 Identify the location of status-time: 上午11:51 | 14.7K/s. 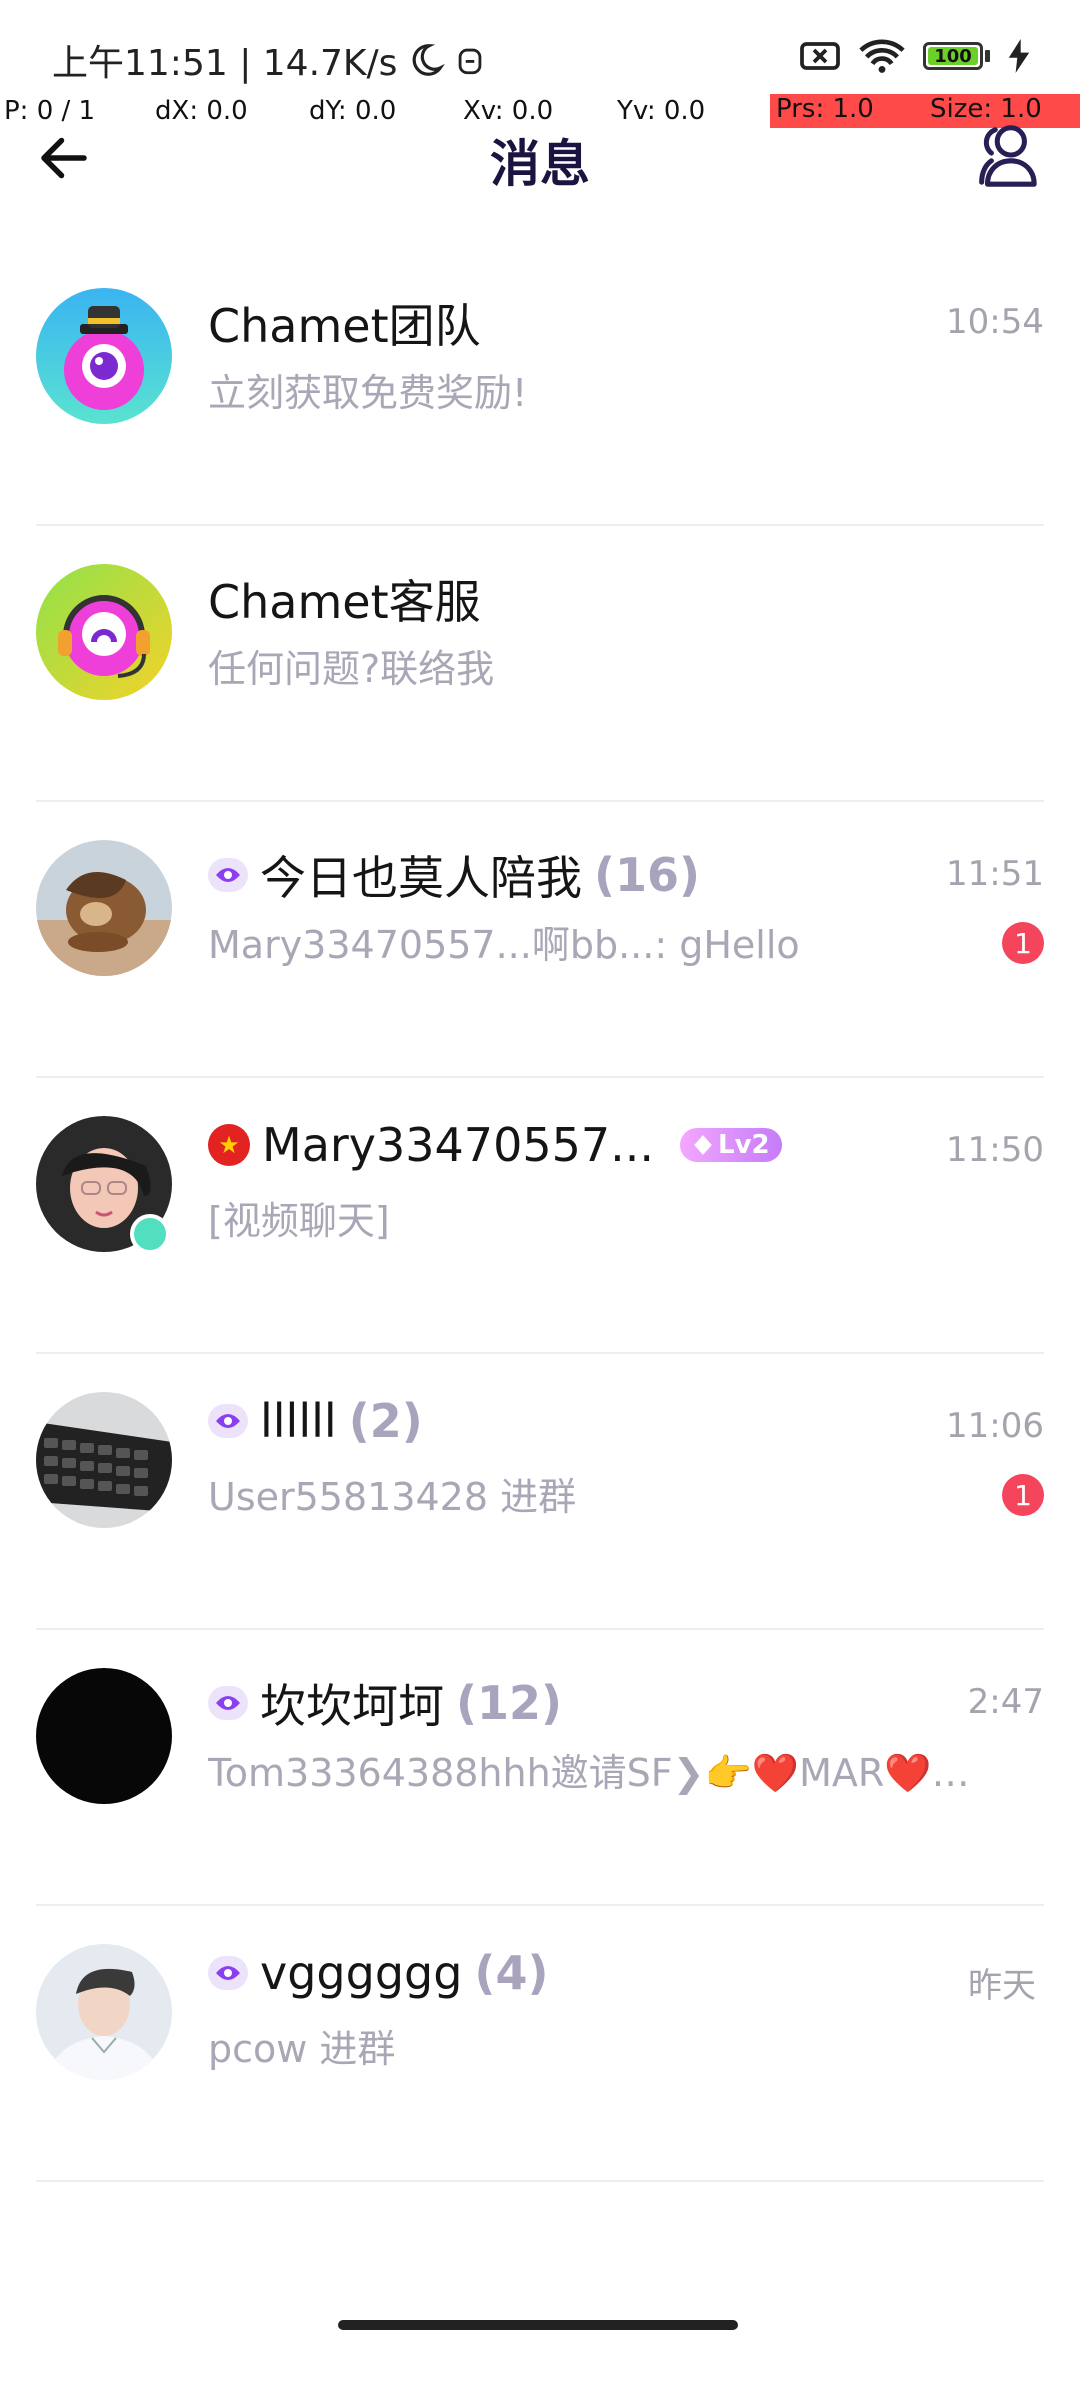
(225, 63).